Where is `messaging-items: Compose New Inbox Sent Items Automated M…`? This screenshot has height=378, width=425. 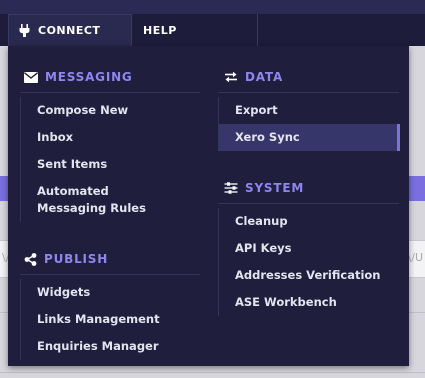
messaging-items: Compose New Inbox Sent Items Automated M… is located at coordinates (110, 159).